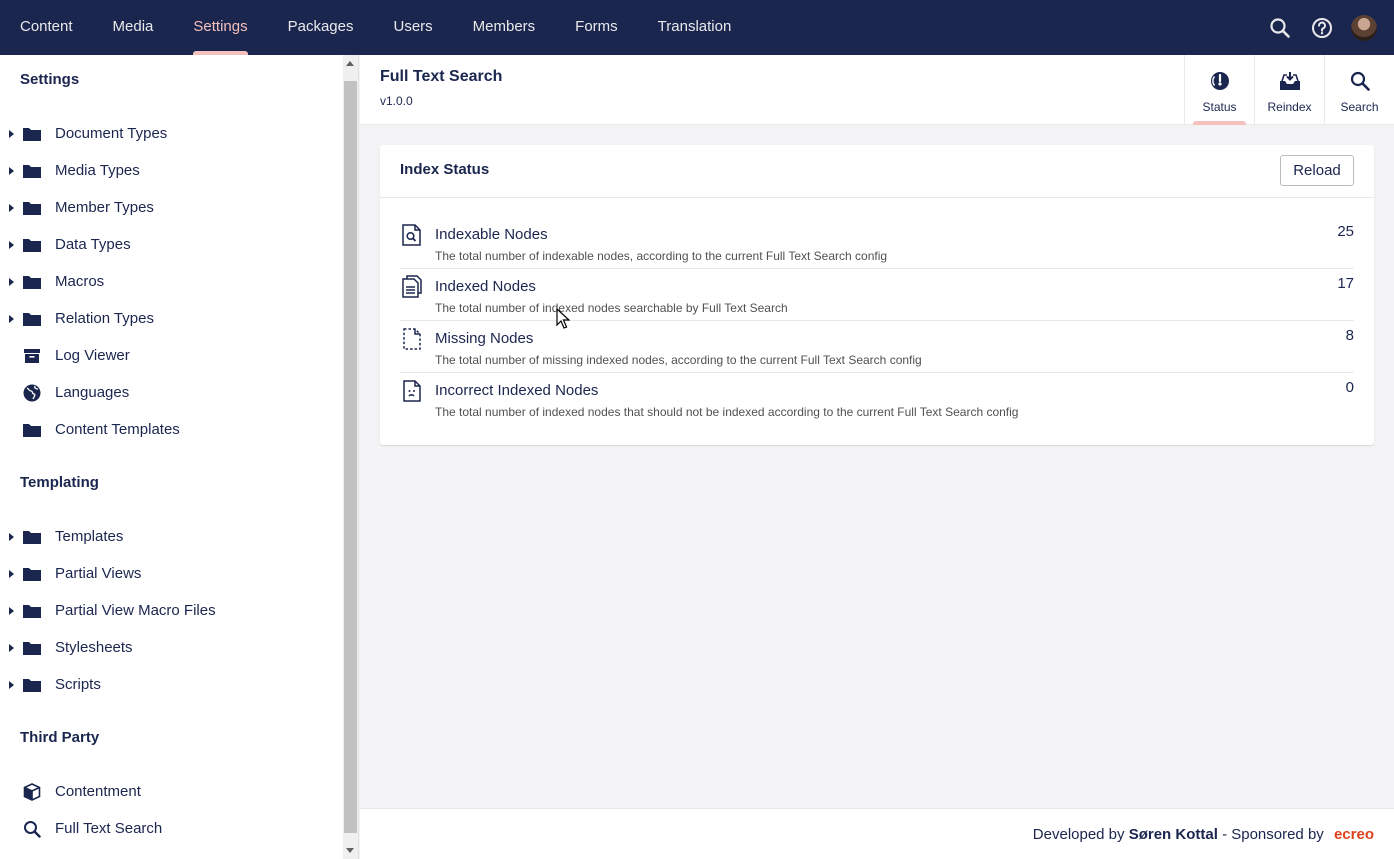 This screenshot has width=1394, height=859. Describe the element at coordinates (1354, 834) in the screenshot. I see `sponsor-logo: ecreo` at that location.